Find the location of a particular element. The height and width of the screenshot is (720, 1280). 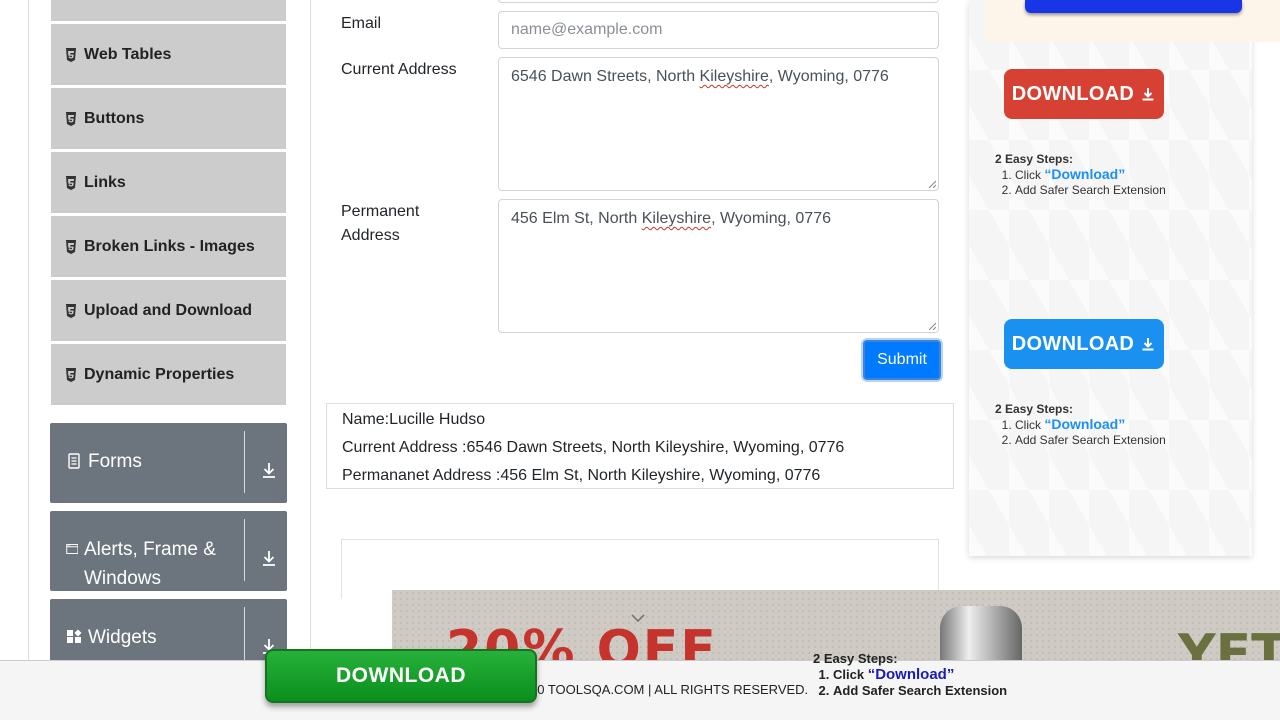

sidebar-item-label: Broken Links - Images is located at coordinates (169, 246).